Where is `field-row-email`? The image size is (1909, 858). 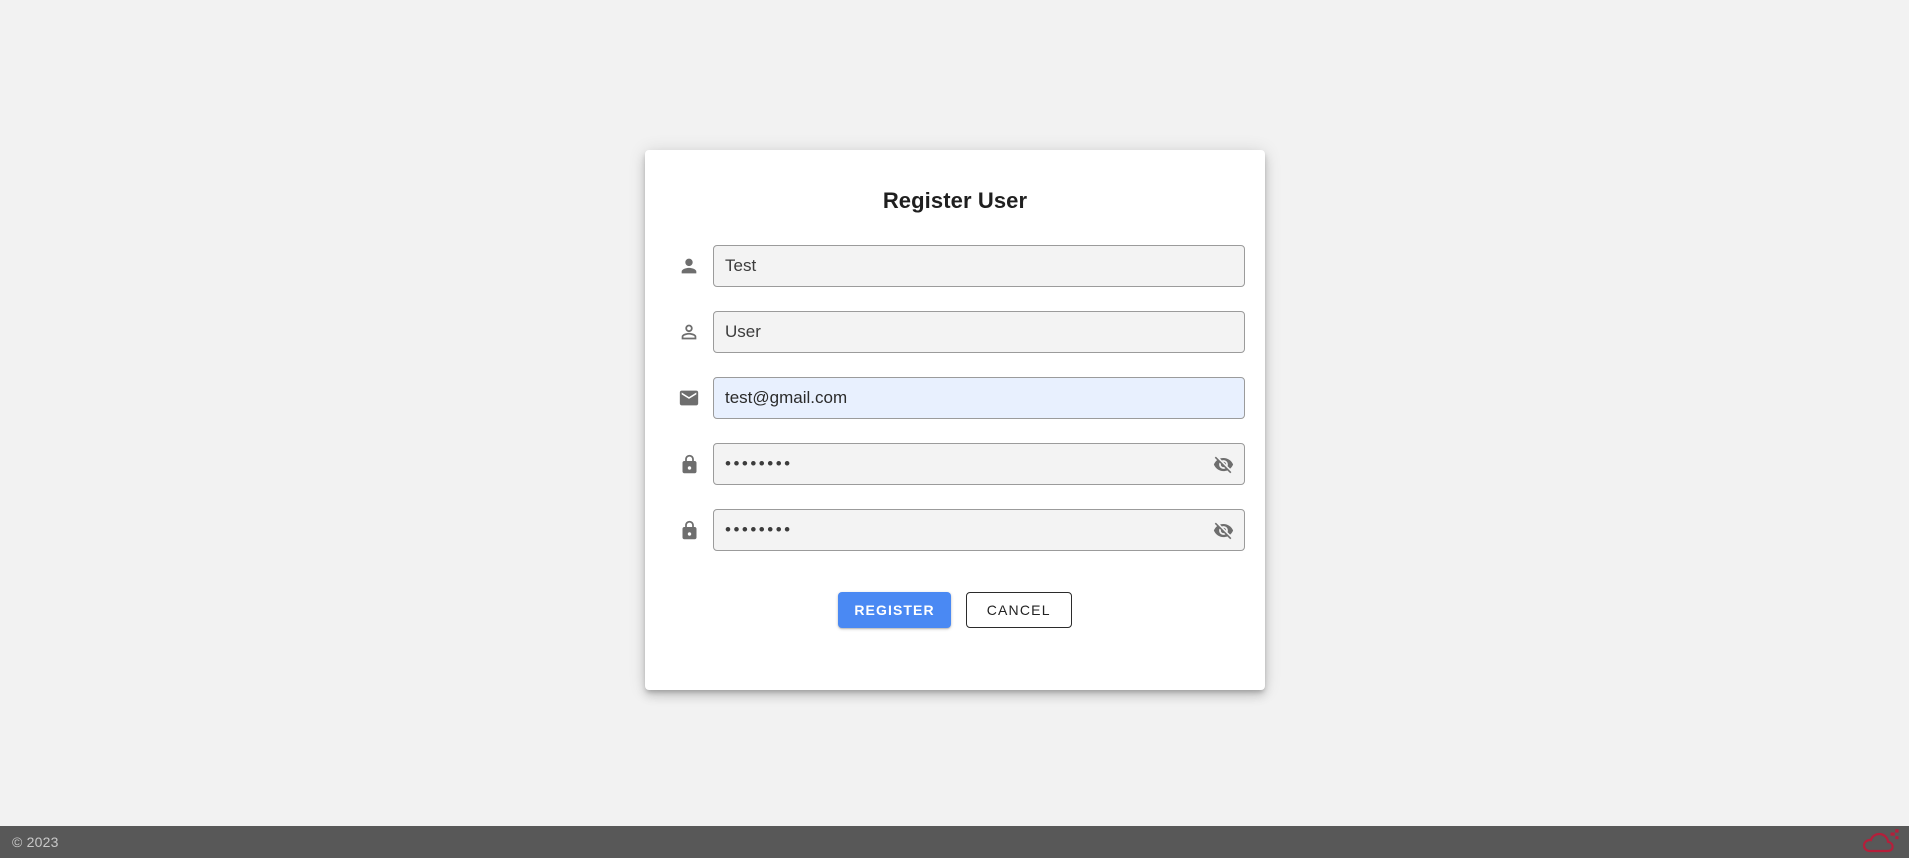 field-row-email is located at coordinates (955, 398).